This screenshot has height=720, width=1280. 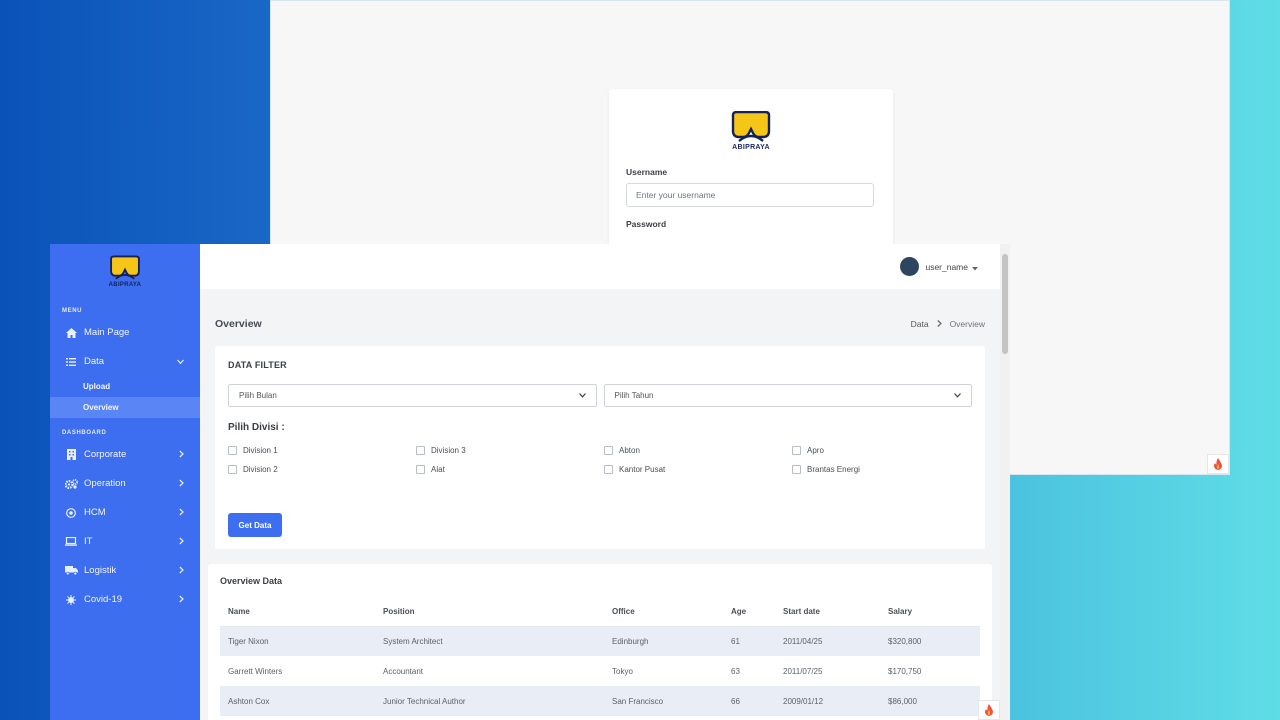 What do you see at coordinates (749, 641) in the screenshot?
I see `cell-age: 61` at bounding box center [749, 641].